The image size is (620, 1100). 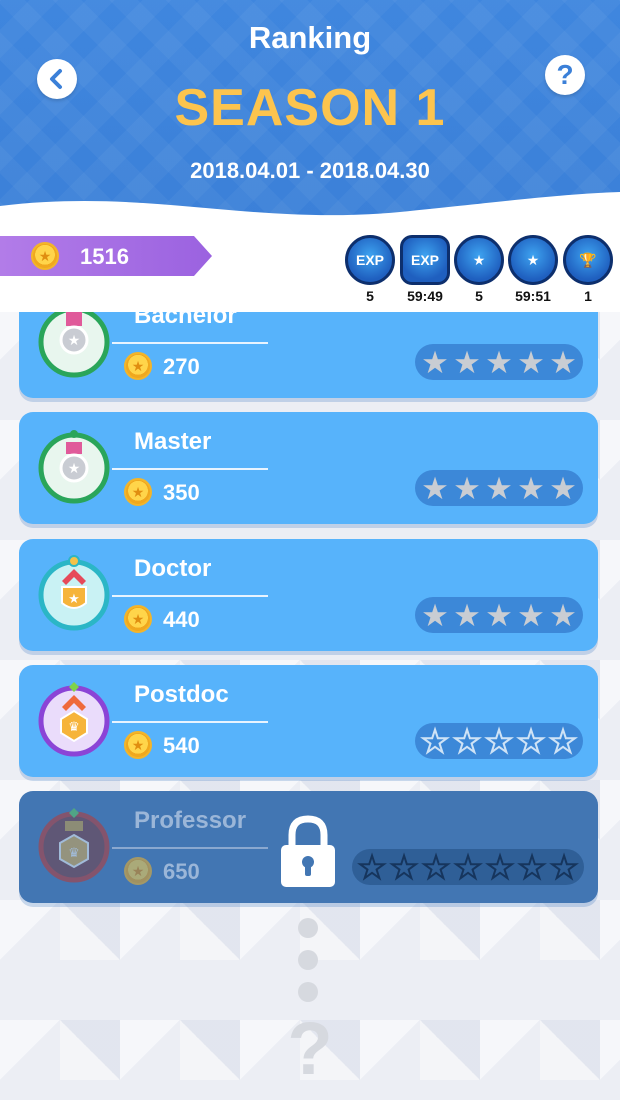 I want to click on question-mark-icon: ?, so click(x=565, y=74).